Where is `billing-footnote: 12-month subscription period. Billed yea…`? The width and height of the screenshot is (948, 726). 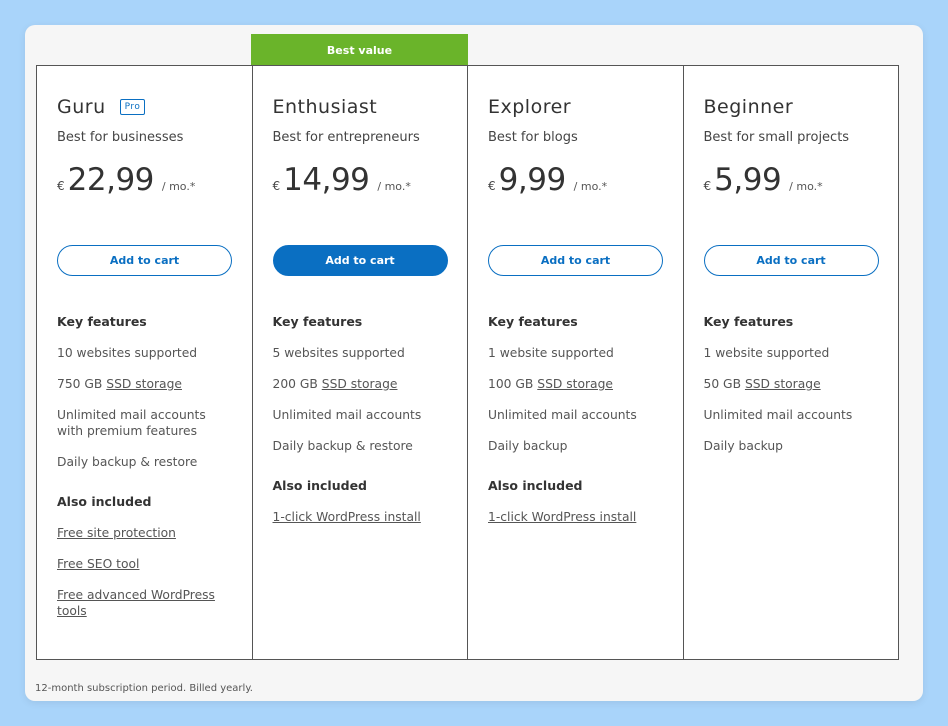 billing-footnote: 12-month subscription period. Billed yea… is located at coordinates (144, 688).